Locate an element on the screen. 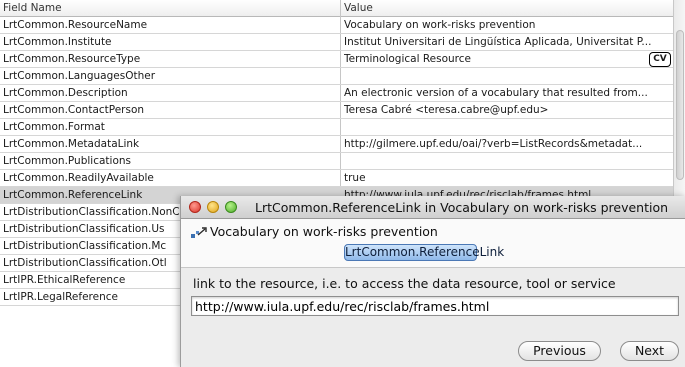  next-button: Next is located at coordinates (649, 351).